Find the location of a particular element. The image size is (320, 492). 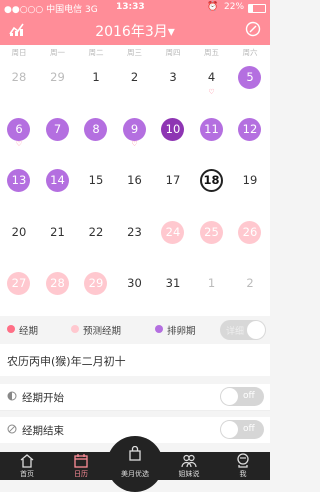

tab-me: 我 is located at coordinates (243, 466).